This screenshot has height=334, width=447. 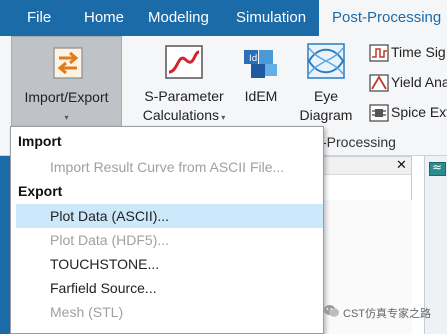 I want to click on sparameter-label-line1: S-Parameter, so click(x=184, y=96).